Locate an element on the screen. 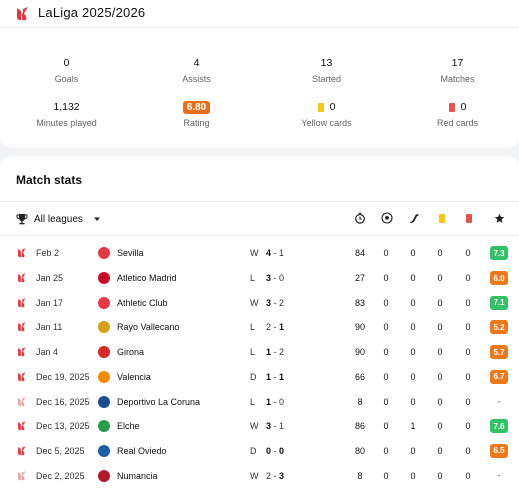 The width and height of the screenshot is (519, 500). match-row: Jan 17 Athletic Club W 3 - 2 83 0 0 0 0 7.1 is located at coordinates (259, 302).